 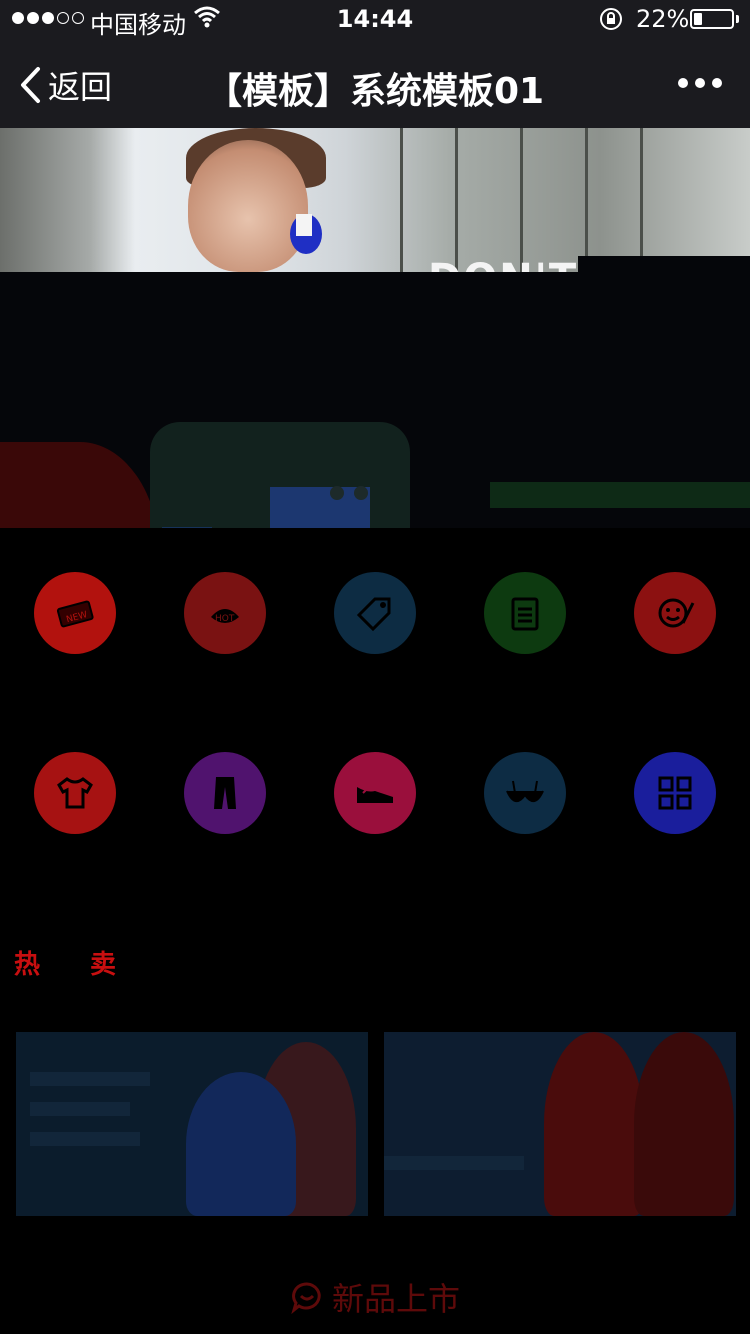 What do you see at coordinates (712, 19) in the screenshot?
I see `battery-icon` at bounding box center [712, 19].